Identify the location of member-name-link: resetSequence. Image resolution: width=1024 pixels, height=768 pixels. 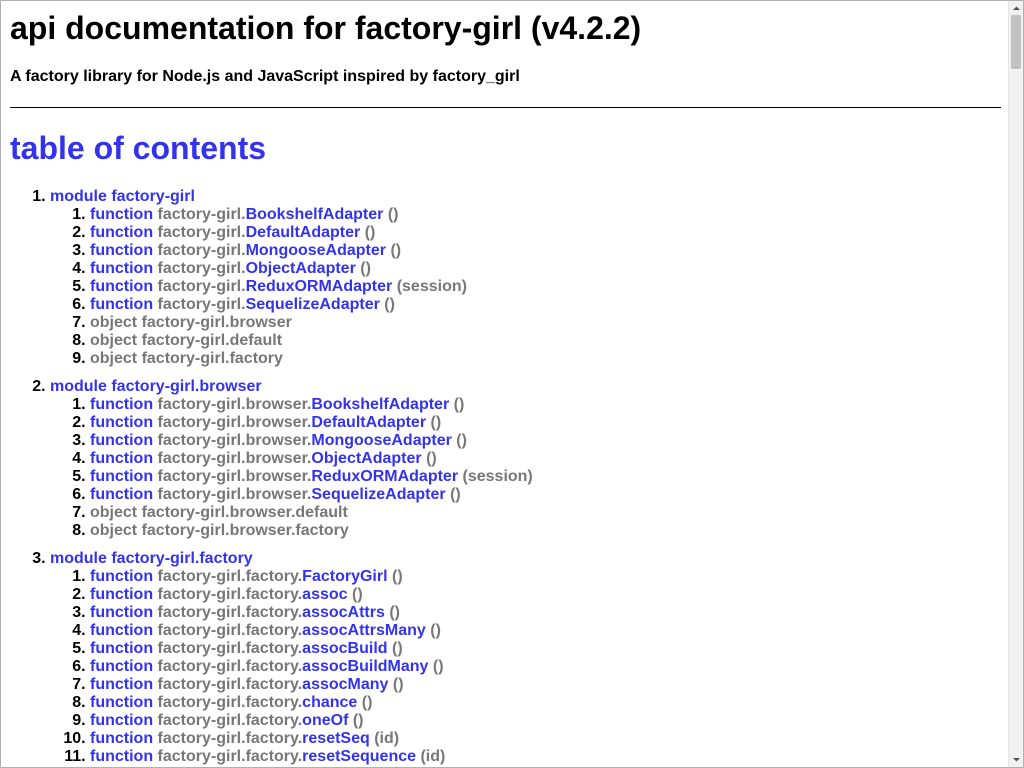
(359, 756).